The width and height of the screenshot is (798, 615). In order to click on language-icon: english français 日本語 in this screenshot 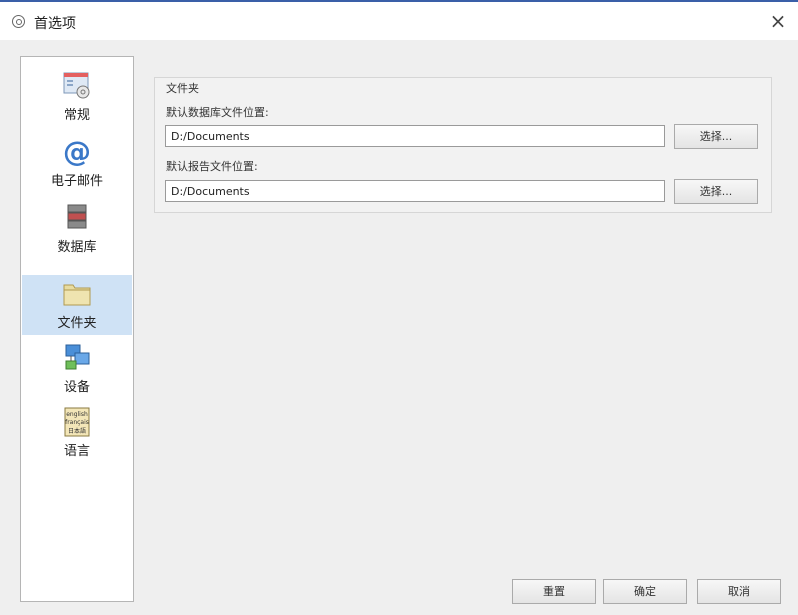, I will do `click(77, 422)`.